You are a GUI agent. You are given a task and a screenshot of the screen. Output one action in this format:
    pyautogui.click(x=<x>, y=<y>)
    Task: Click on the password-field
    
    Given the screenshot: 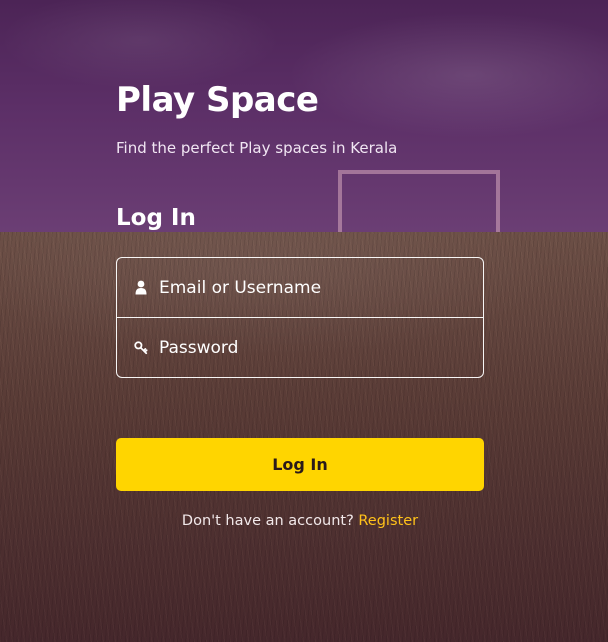 What is the action you would take?
    pyautogui.click(x=300, y=347)
    